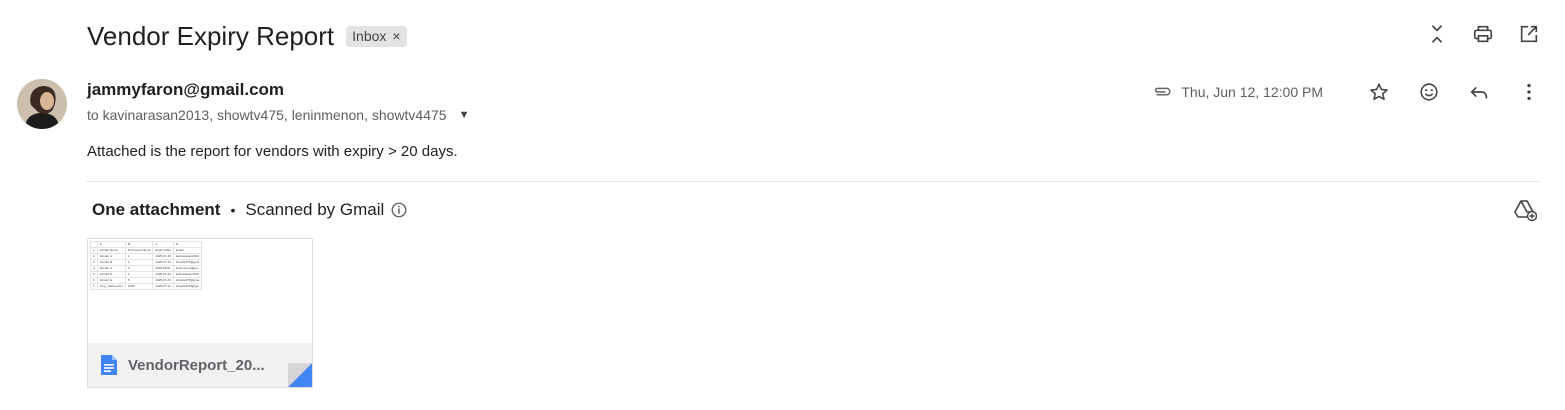  Describe the element at coordinates (111, 286) in the screenshot. I see `preview-cell: Tony_Stark-prAnt` at that location.